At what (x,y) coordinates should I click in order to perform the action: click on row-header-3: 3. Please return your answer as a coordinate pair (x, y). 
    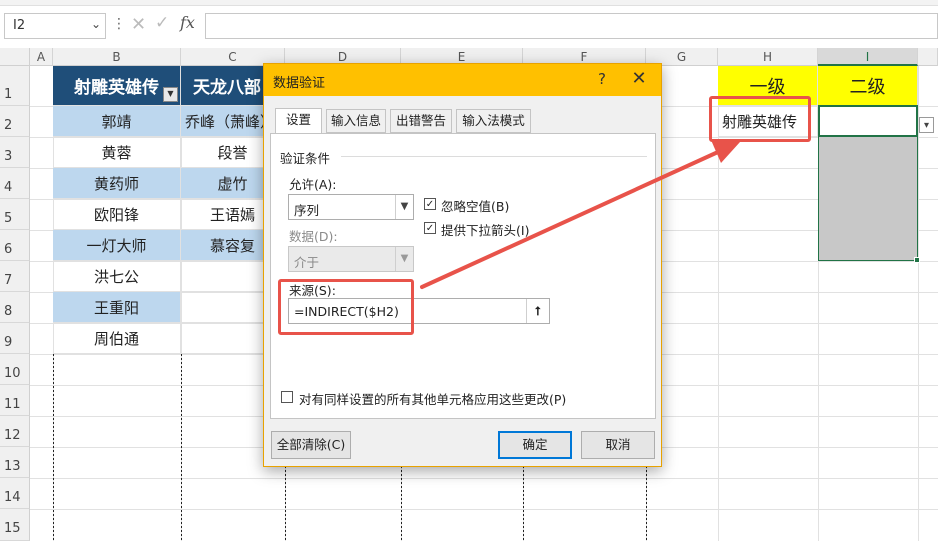
    Looking at the image, I should click on (15, 152).